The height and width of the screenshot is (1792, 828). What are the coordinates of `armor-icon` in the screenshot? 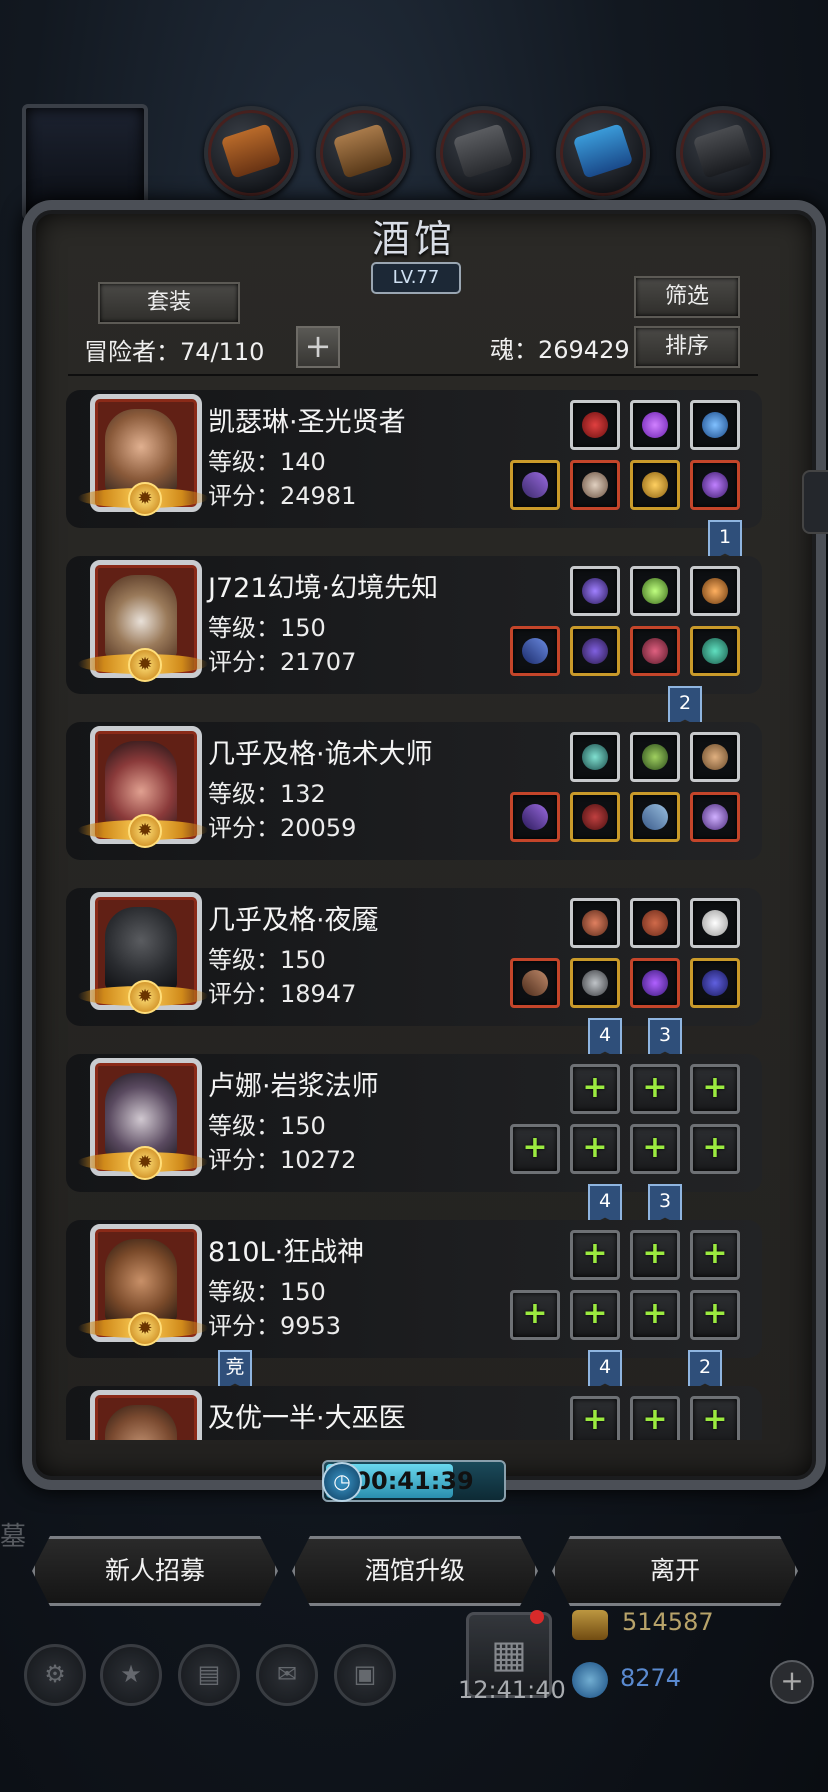 It's located at (595, 485).